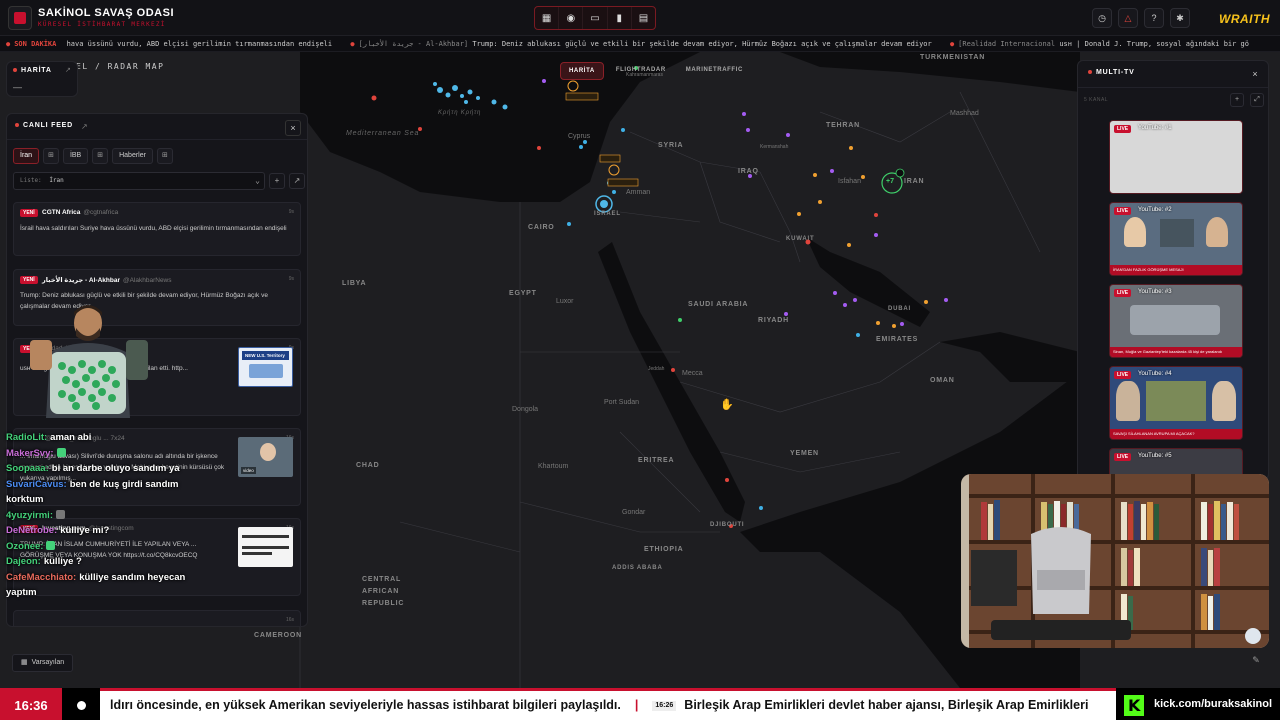 The height and width of the screenshot is (720, 1280). I want to click on tab-iran: İran, so click(26, 156).